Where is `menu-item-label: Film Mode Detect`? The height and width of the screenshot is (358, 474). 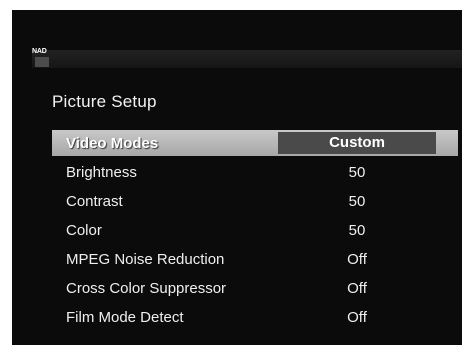
menu-item-label: Film Mode Detect is located at coordinates (125, 317).